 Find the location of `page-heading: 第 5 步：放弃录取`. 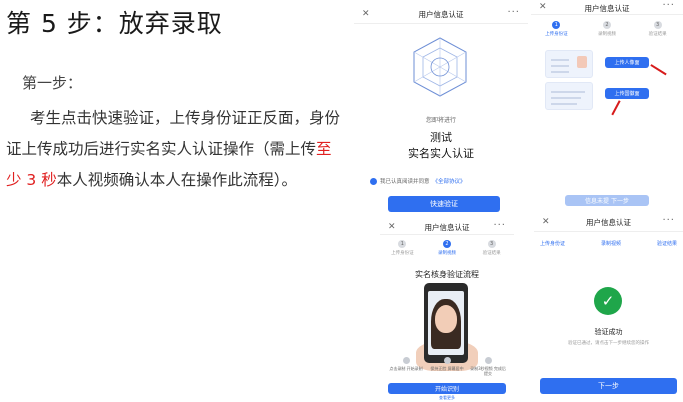

page-heading: 第 5 步：放弃录取 is located at coordinates (114, 23).